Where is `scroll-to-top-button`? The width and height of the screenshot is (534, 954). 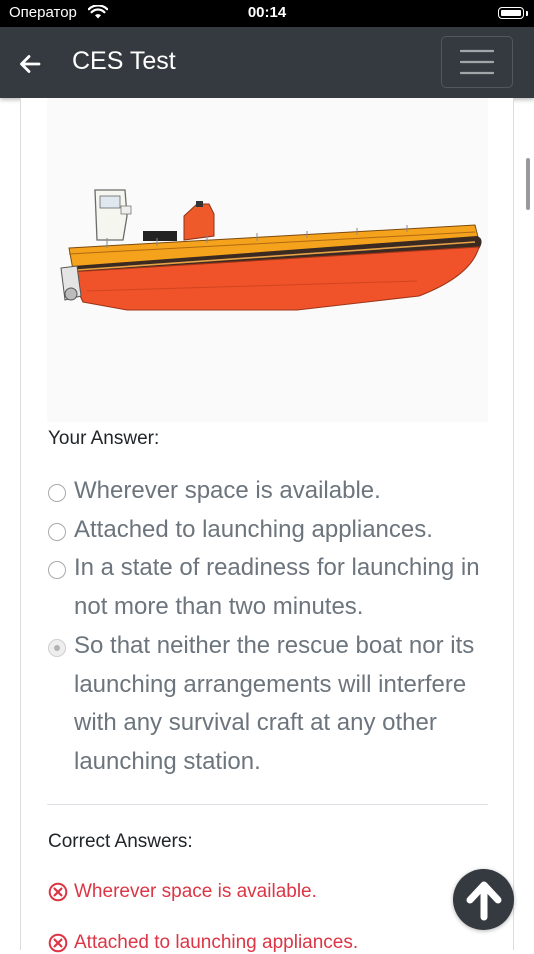 scroll-to-top-button is located at coordinates (483, 899).